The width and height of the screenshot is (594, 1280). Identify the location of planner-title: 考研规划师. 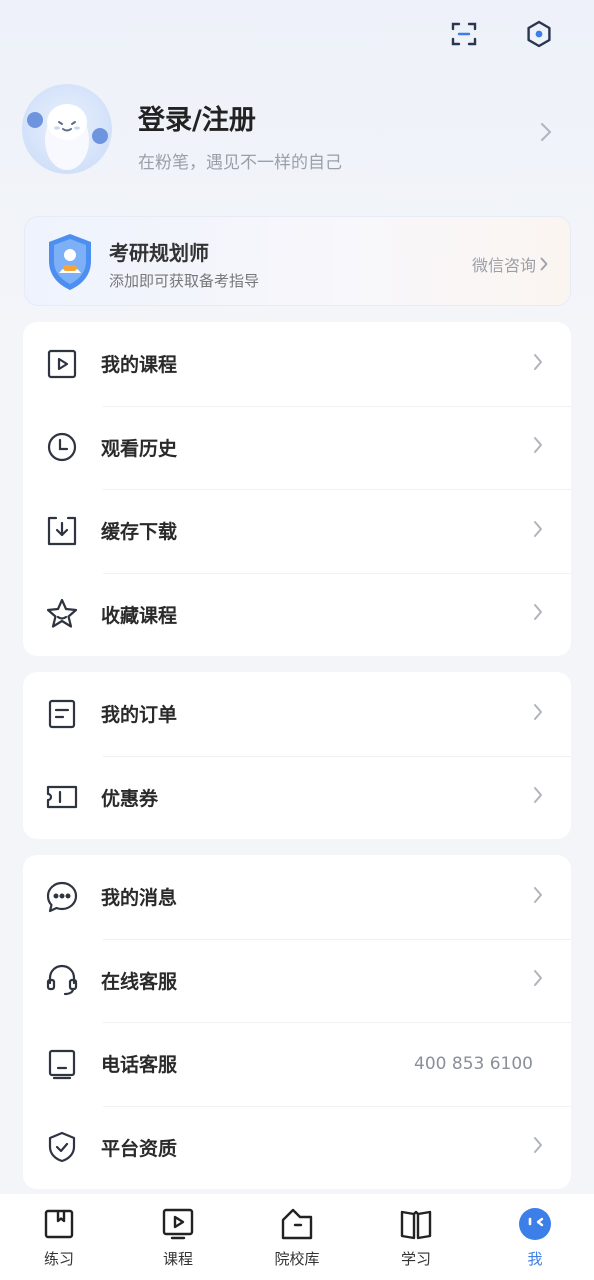
(159, 253).